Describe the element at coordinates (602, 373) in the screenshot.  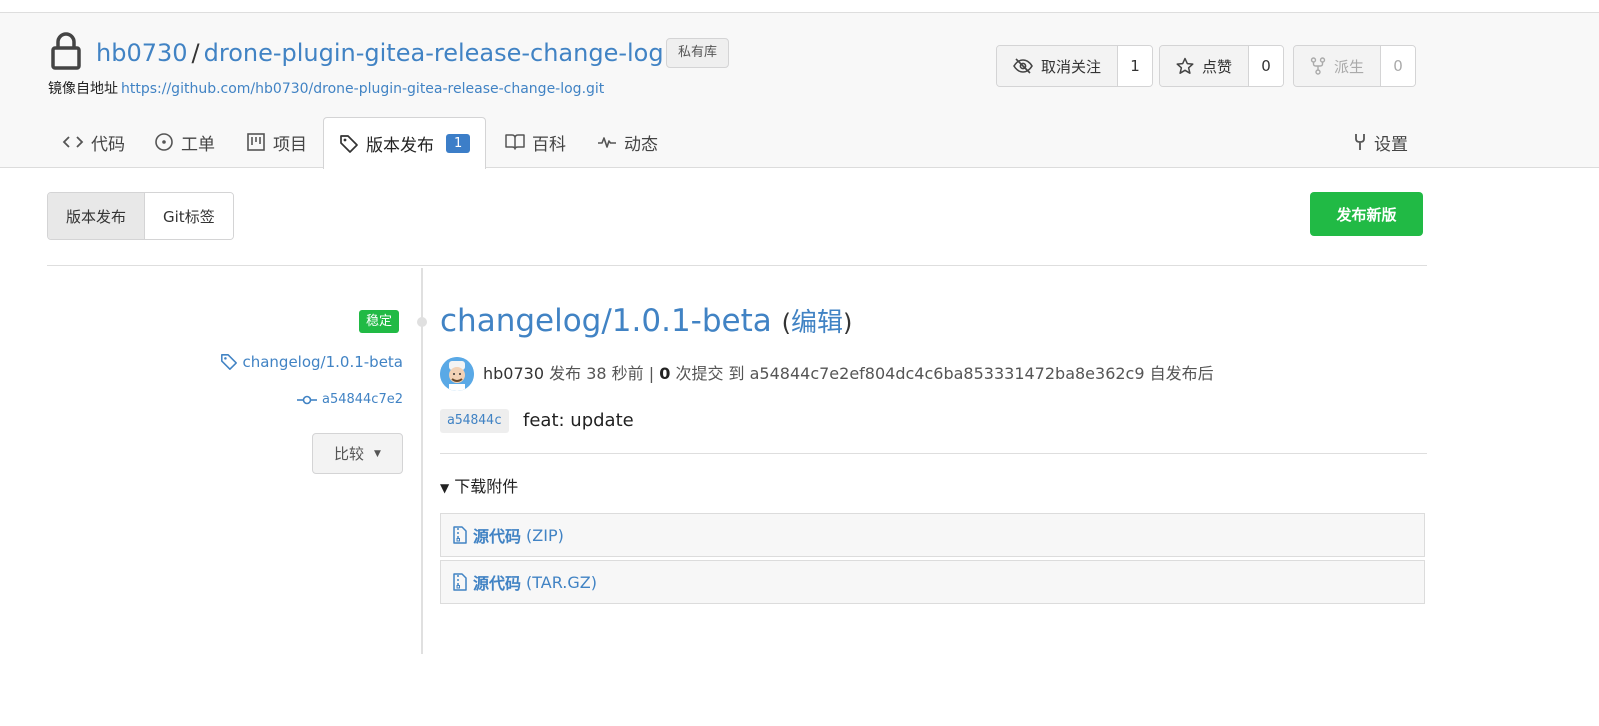
I see `published-text: 发布 38 秒前 |` at that location.